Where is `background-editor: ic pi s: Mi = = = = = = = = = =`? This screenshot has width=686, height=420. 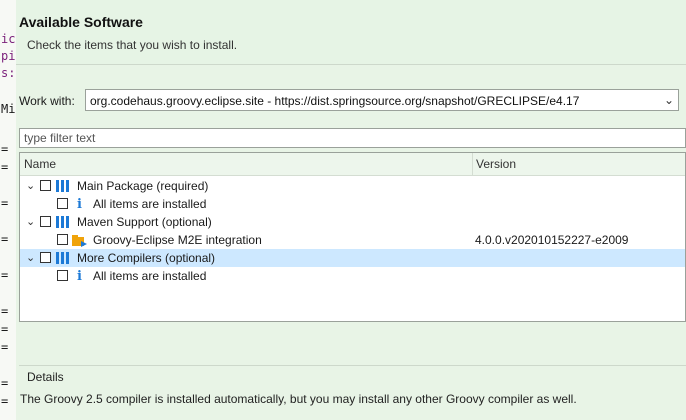
background-editor: ic pi s: Mi = = = = = = = = = = is located at coordinates (8, 210).